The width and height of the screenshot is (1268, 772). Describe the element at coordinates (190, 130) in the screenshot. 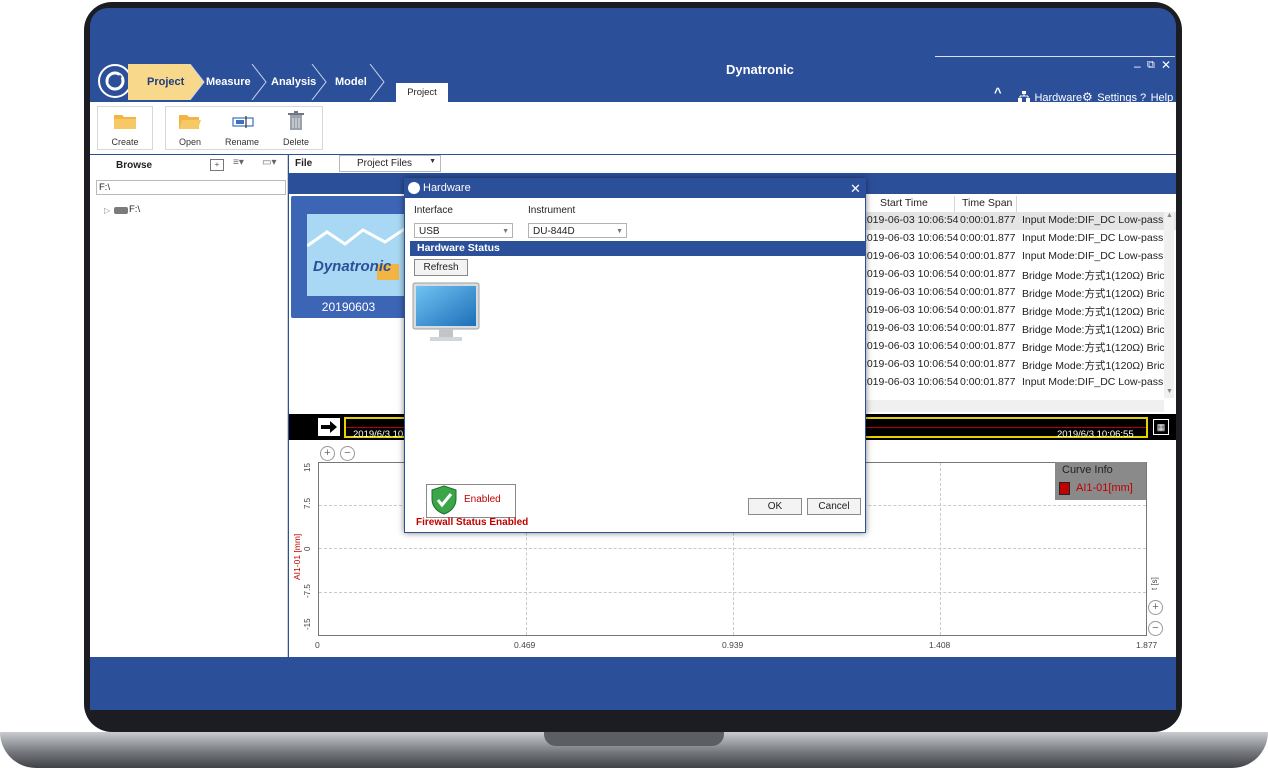

I see `open-button: Open` at that location.